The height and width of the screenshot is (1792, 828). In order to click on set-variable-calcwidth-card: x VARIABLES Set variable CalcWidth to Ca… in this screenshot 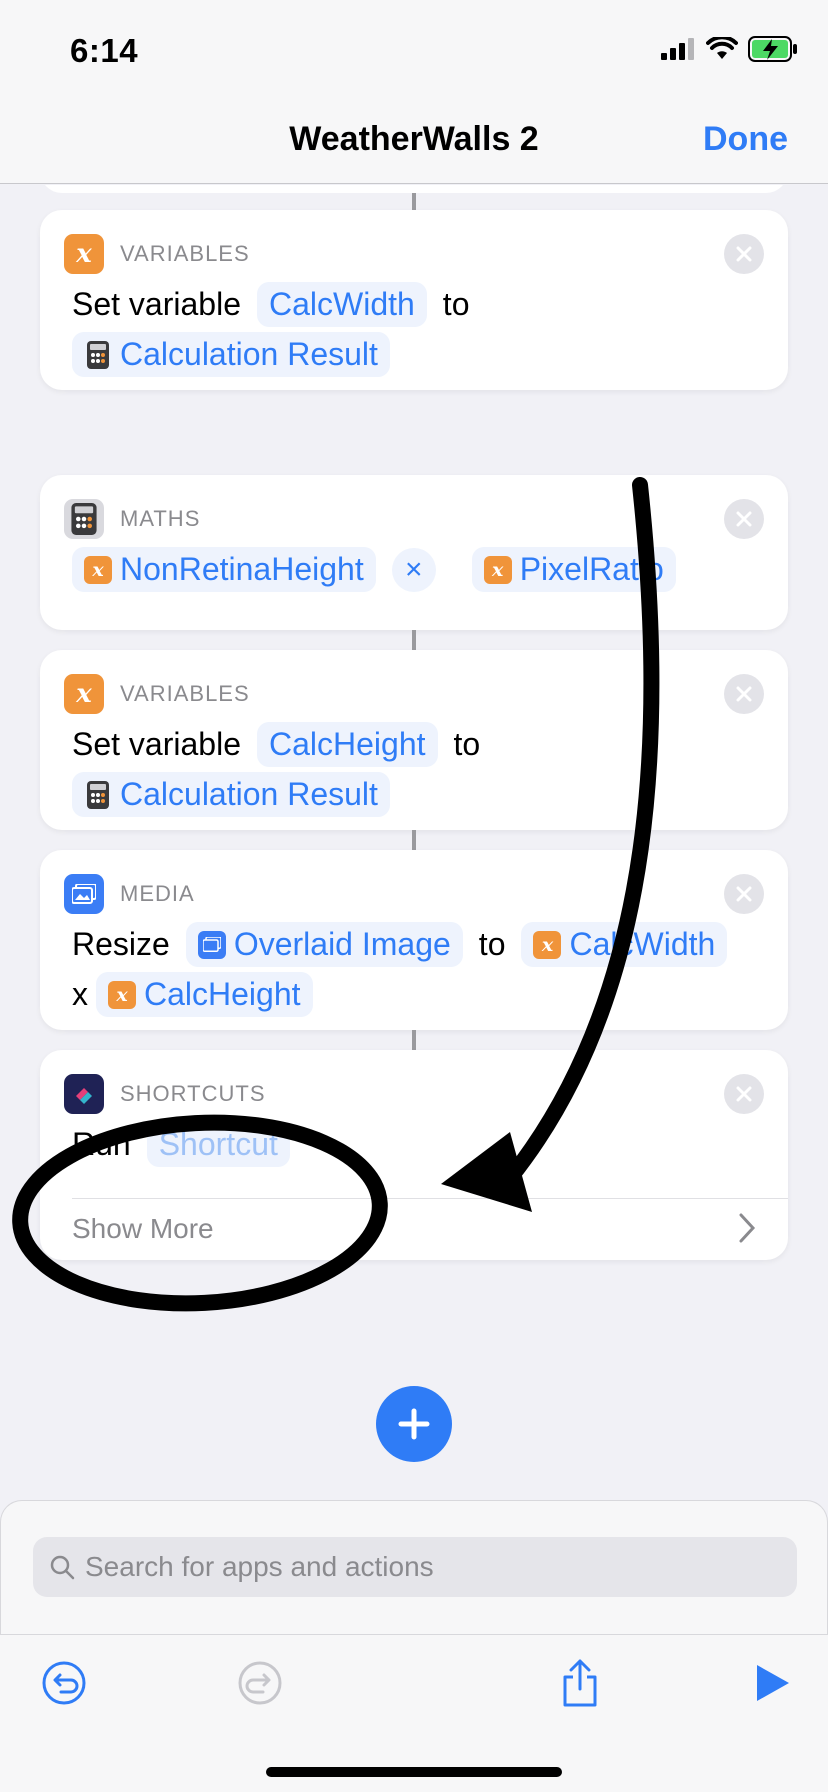, I will do `click(414, 300)`.